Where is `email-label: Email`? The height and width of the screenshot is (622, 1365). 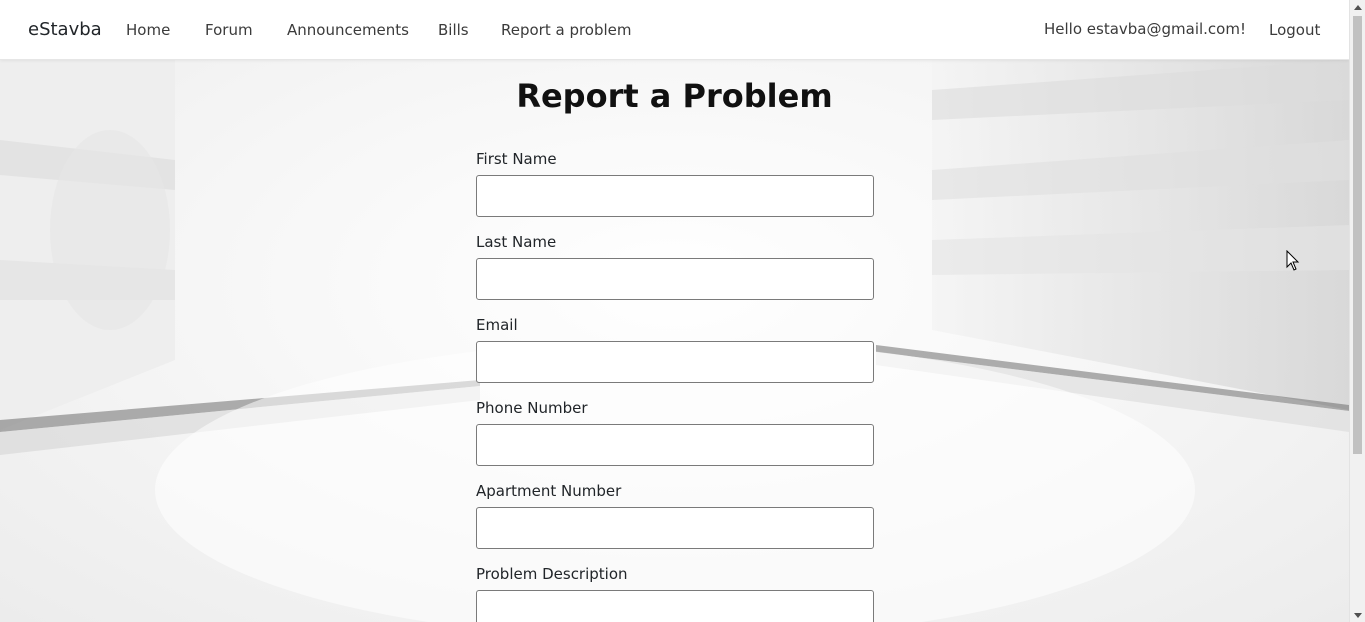 email-label: Email is located at coordinates (497, 325).